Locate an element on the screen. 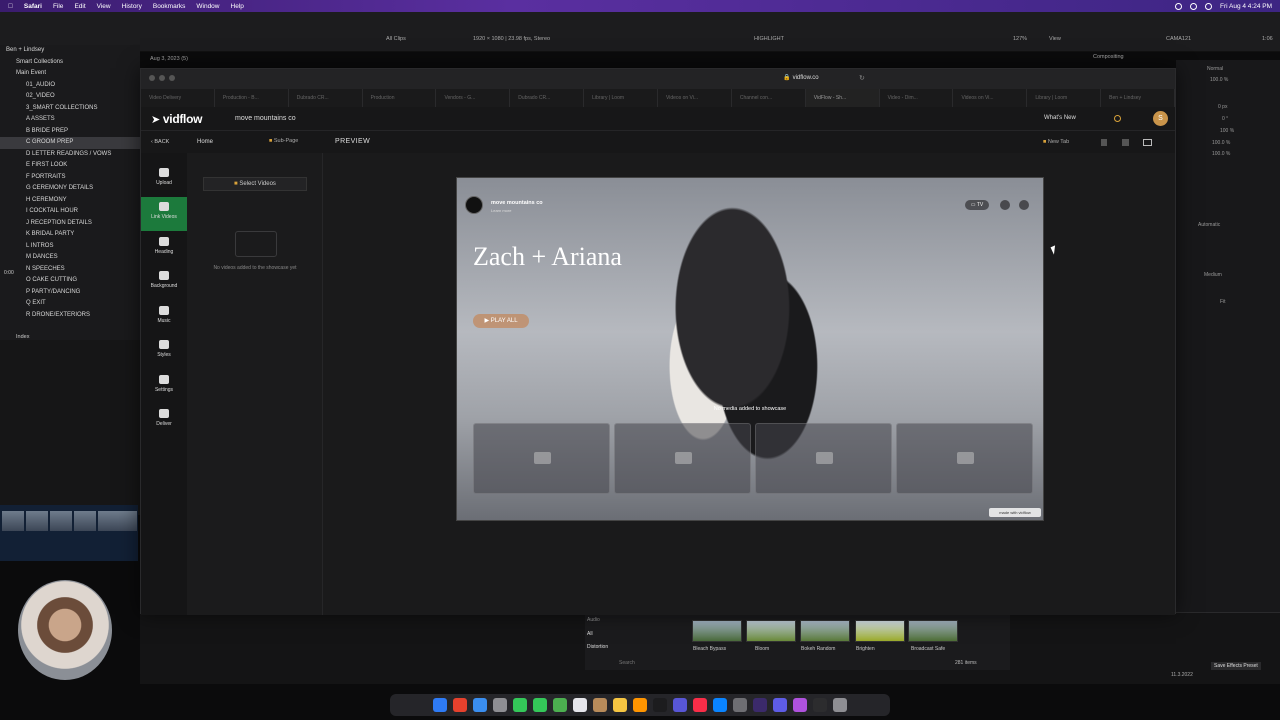  library-item: P PARTY/DANCING is located at coordinates (70, 293).